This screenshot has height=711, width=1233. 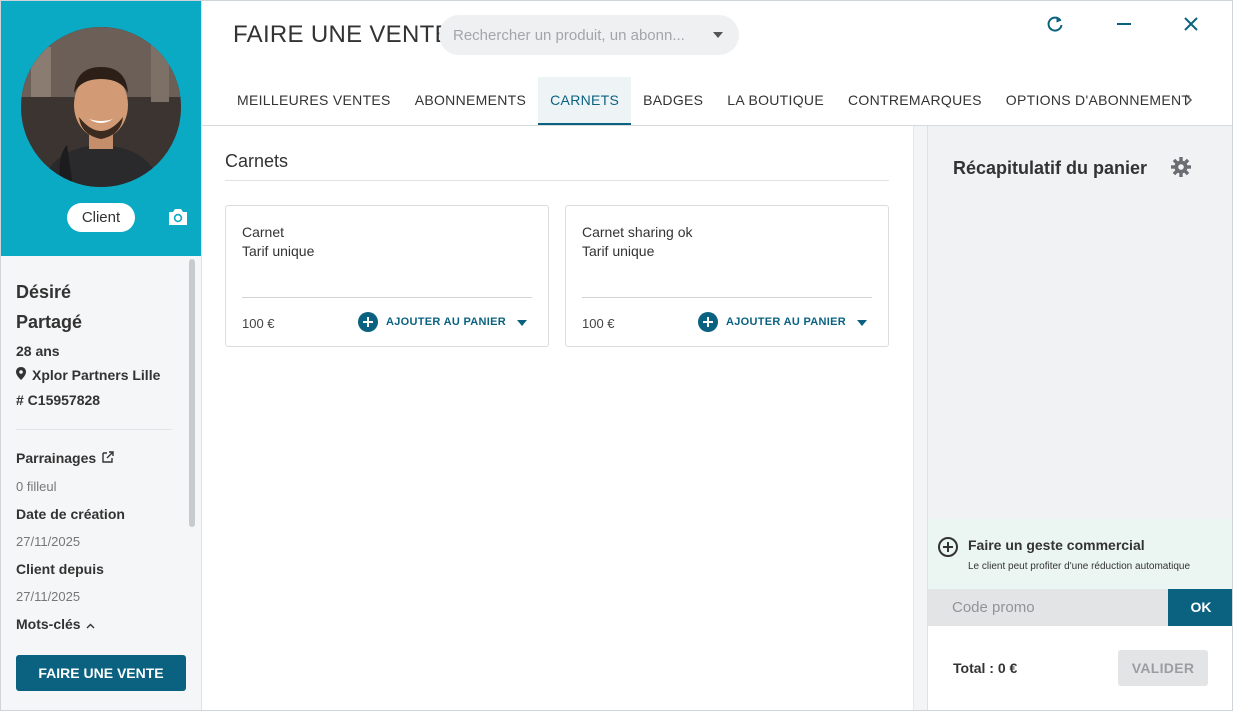 I want to click on tab-badges: BADGES, so click(x=673, y=101).